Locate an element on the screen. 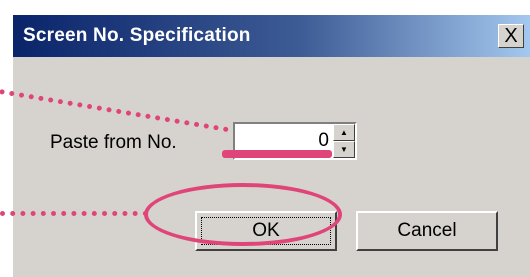 The image size is (530, 277). spin-arrows: ▲ ▼ is located at coordinates (344, 141).